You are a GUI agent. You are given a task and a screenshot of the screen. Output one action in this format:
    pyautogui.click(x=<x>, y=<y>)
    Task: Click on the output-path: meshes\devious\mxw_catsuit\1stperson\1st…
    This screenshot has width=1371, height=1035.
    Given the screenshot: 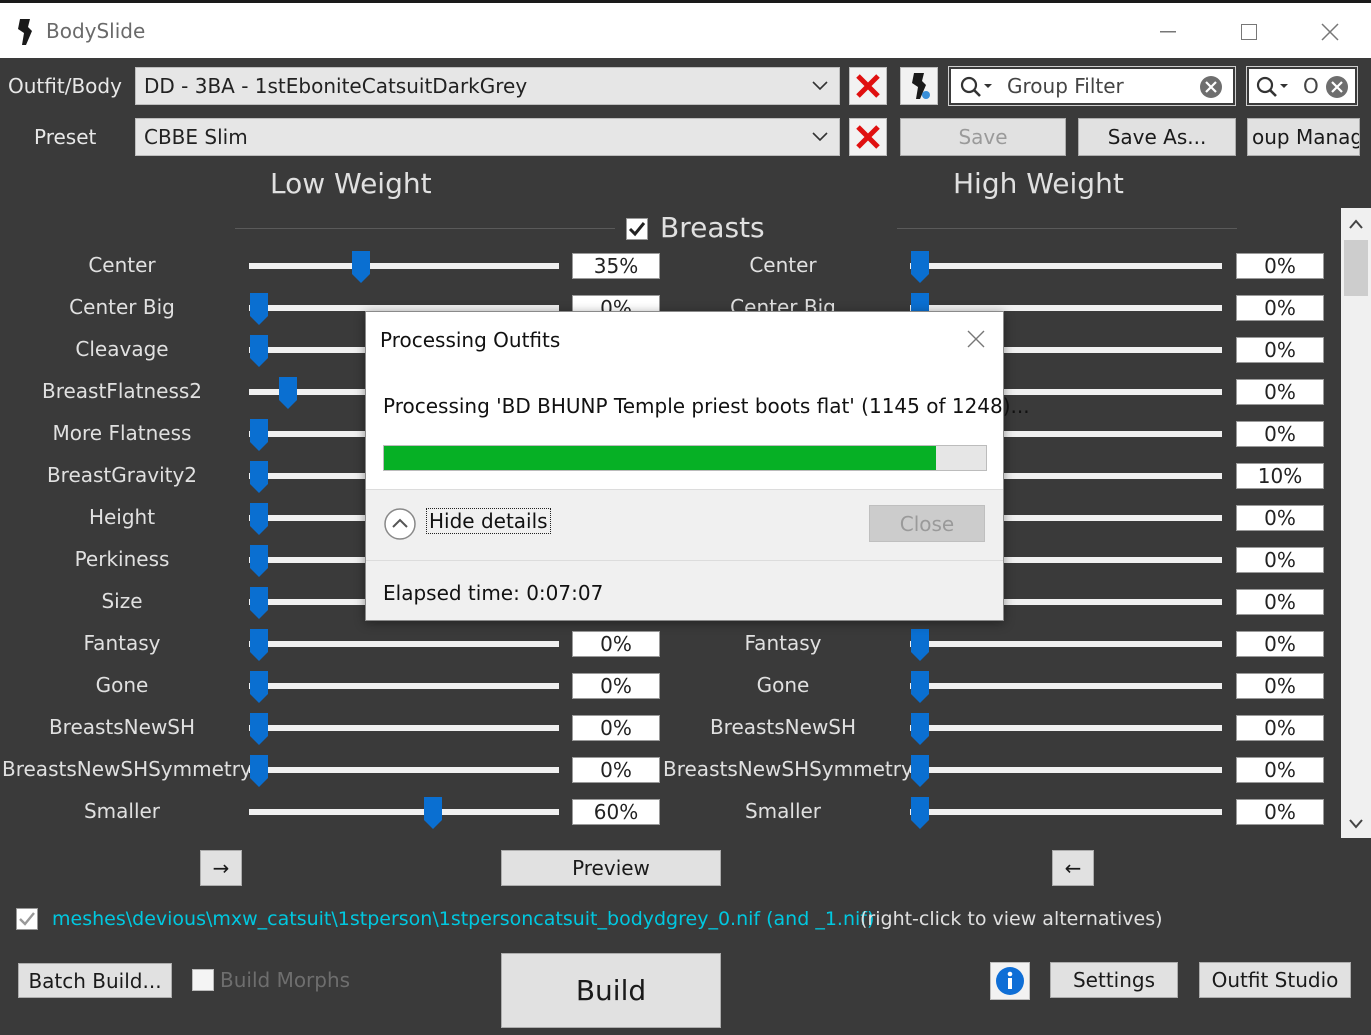 What is the action you would take?
    pyautogui.click(x=463, y=919)
    